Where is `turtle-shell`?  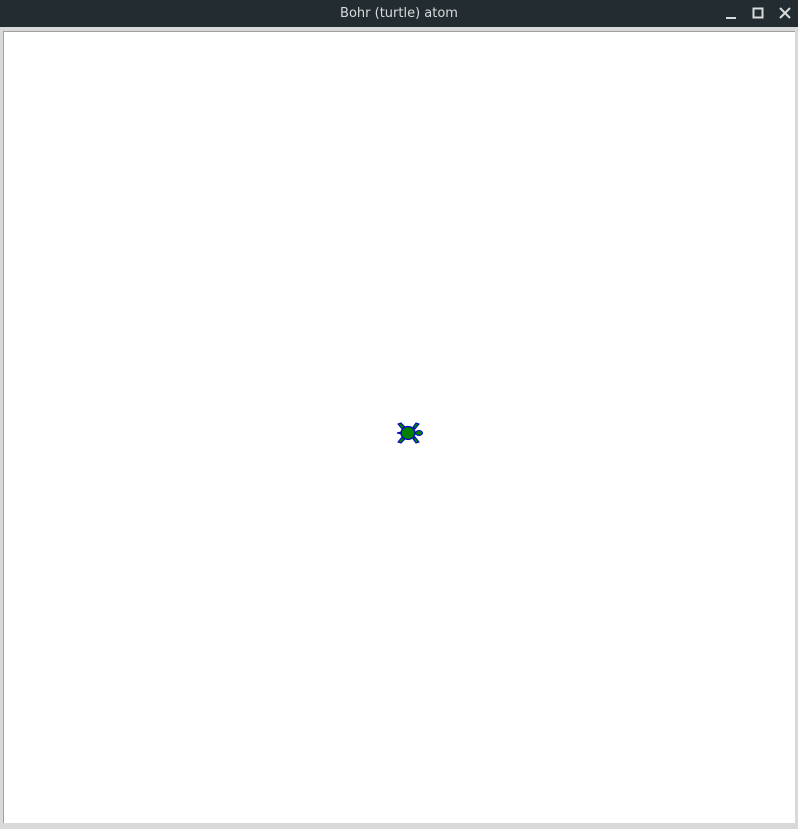
turtle-shell is located at coordinates (408, 433).